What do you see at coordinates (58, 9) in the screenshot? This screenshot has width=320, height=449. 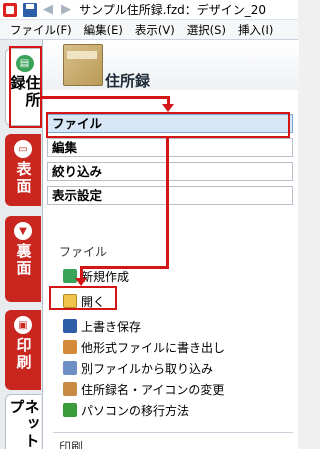 I see `nav-arrows-icon: ◀ ▶` at bounding box center [58, 9].